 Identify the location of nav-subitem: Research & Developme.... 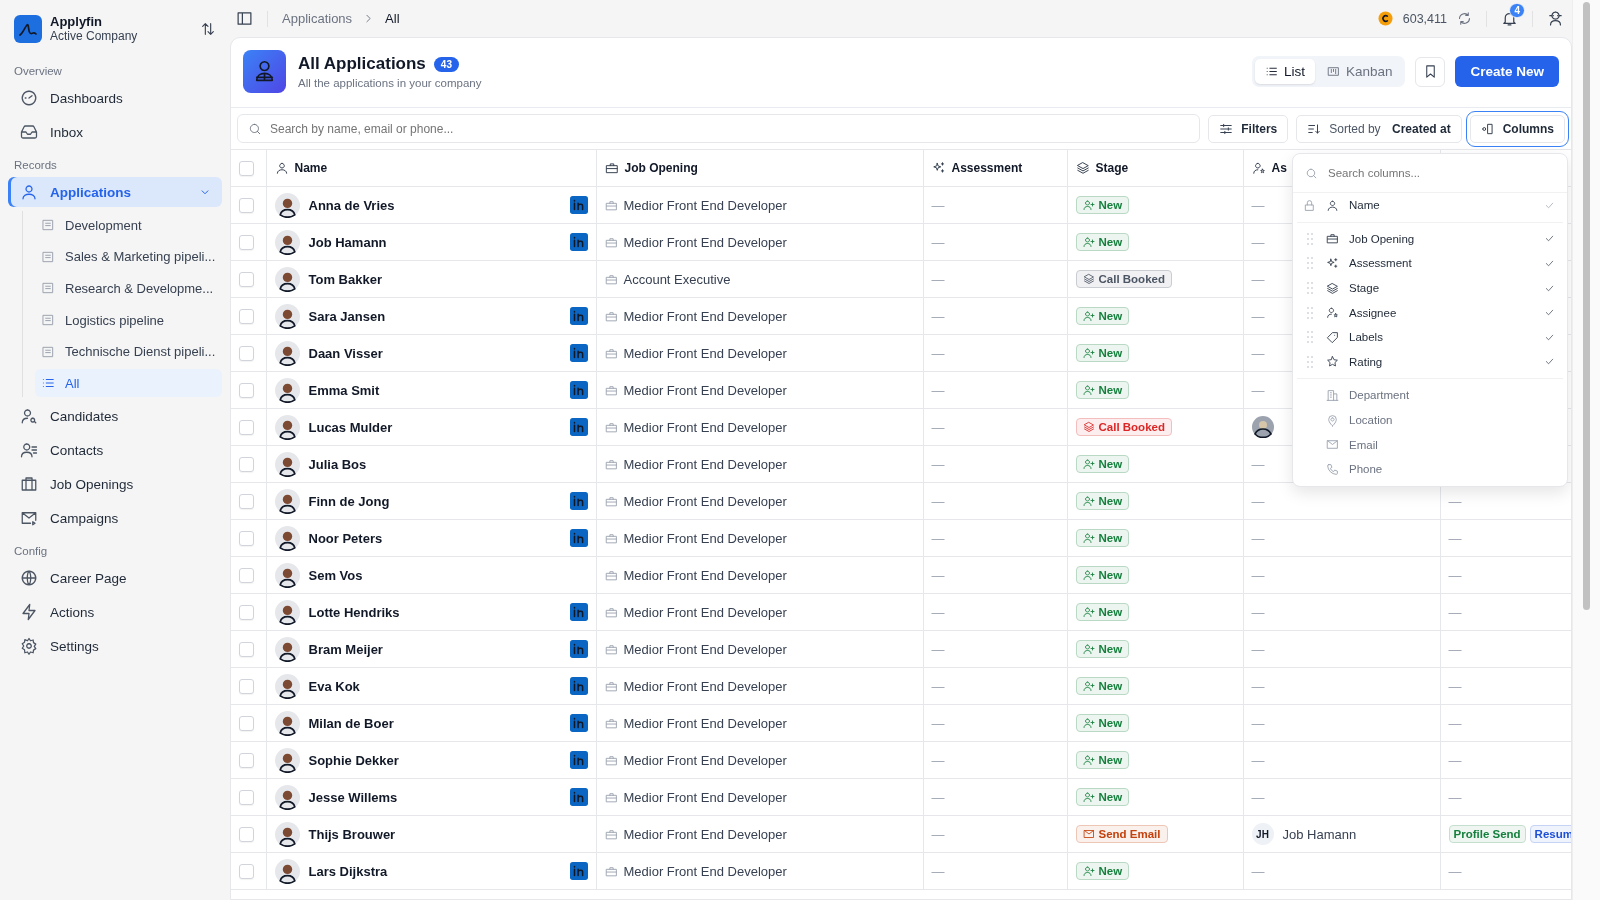
(128, 288).